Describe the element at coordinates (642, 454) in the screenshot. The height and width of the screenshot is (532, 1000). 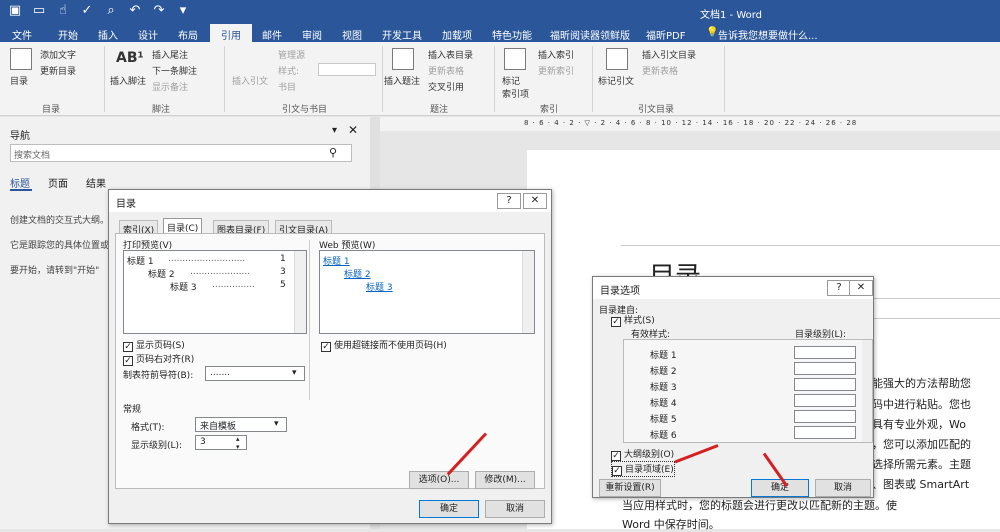
I see `outline-levels-checkbox: ✓ 大纲级别(O)` at that location.